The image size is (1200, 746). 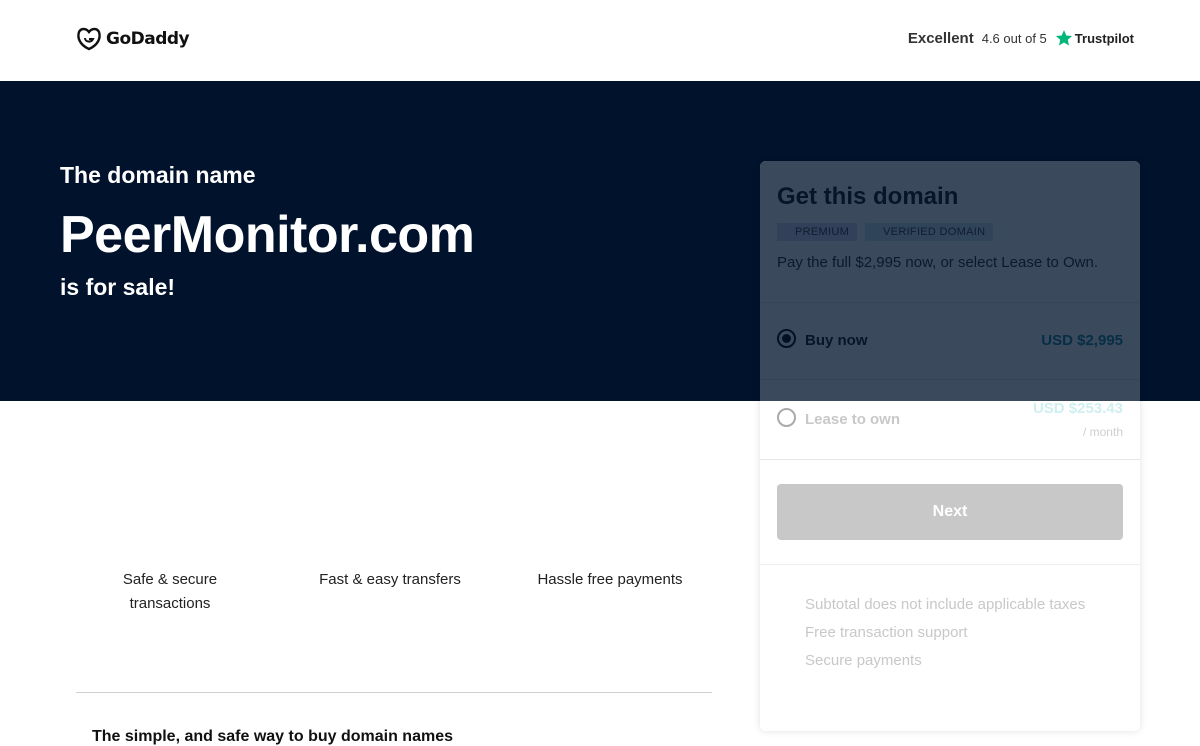 I want to click on next-section: Next, so click(x=950, y=512).